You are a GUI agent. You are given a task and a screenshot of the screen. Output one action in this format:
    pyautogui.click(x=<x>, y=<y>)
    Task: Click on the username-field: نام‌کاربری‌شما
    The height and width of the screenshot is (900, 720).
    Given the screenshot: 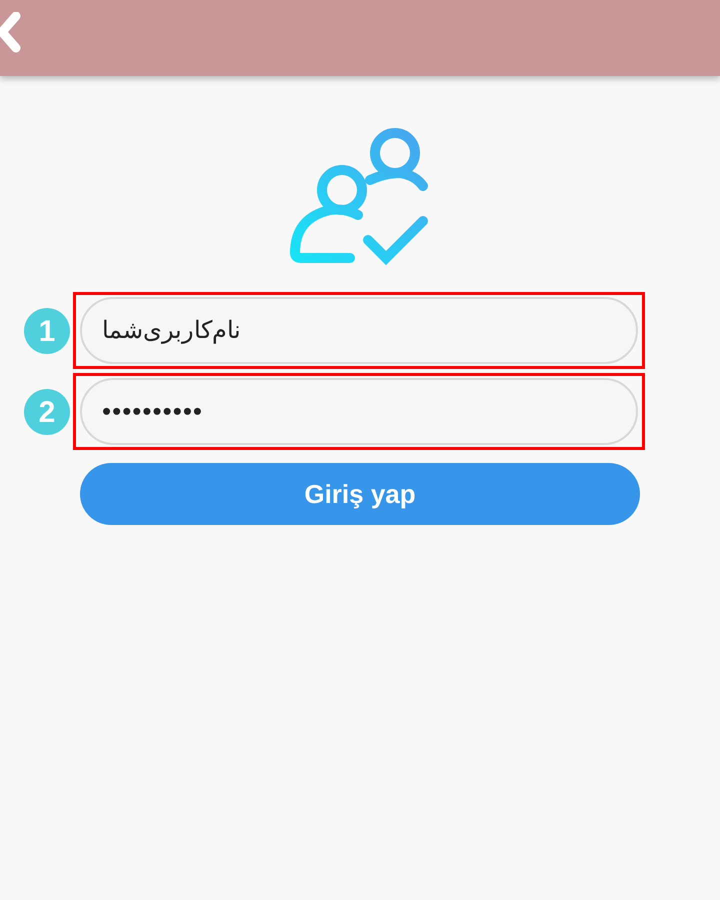 What is the action you would take?
    pyautogui.click(x=359, y=330)
    